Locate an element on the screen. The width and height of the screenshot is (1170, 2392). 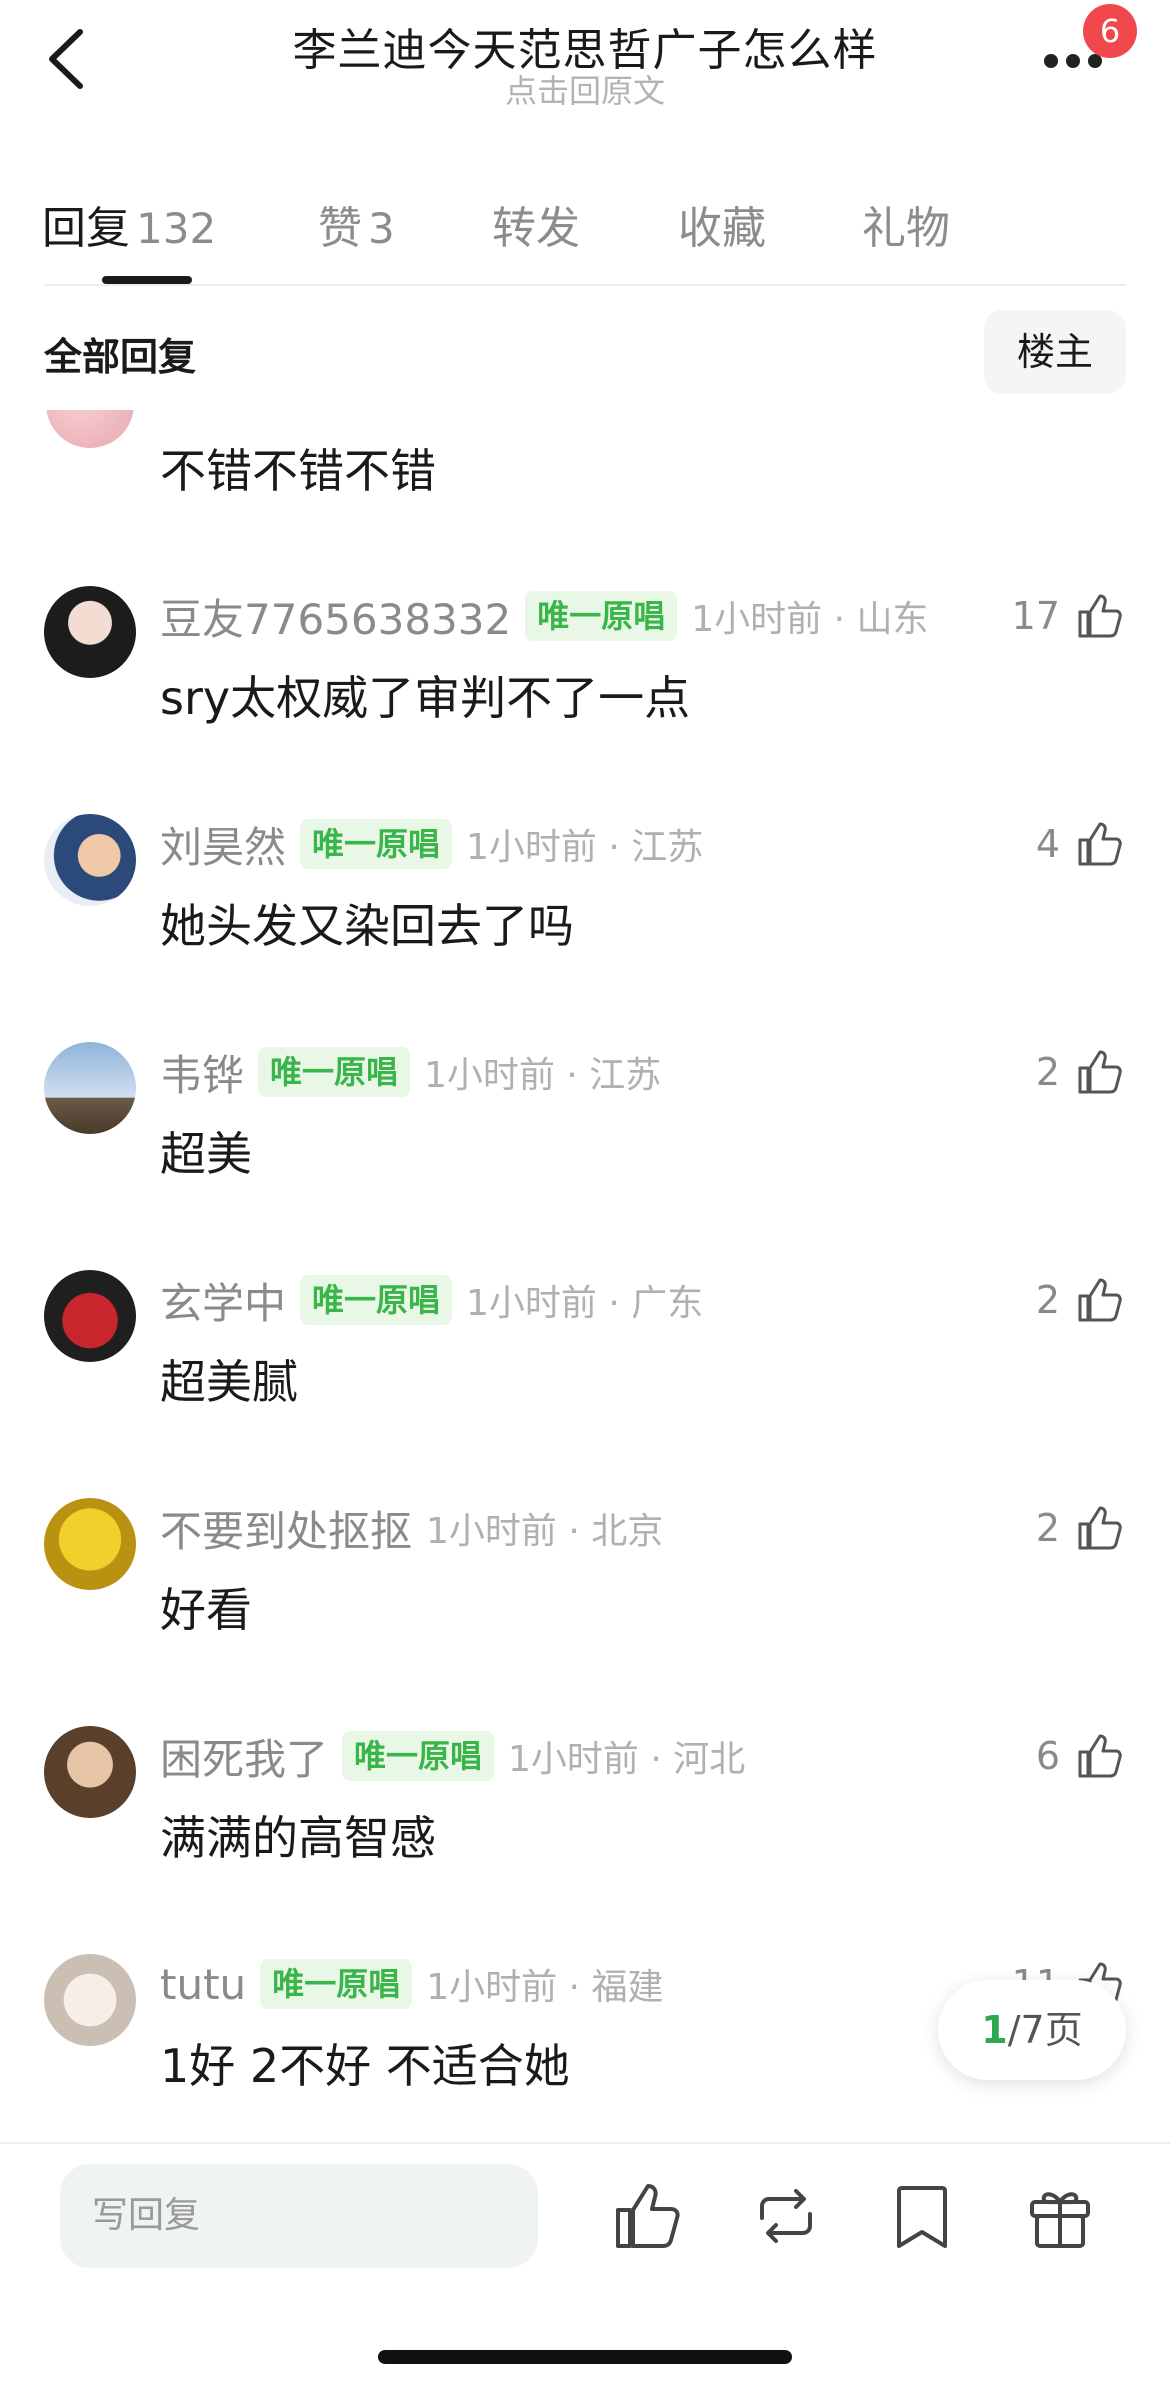
comment-meta: 玄学中 唯一原唱 1小时前 · 广东 is located at coordinates (431, 1300).